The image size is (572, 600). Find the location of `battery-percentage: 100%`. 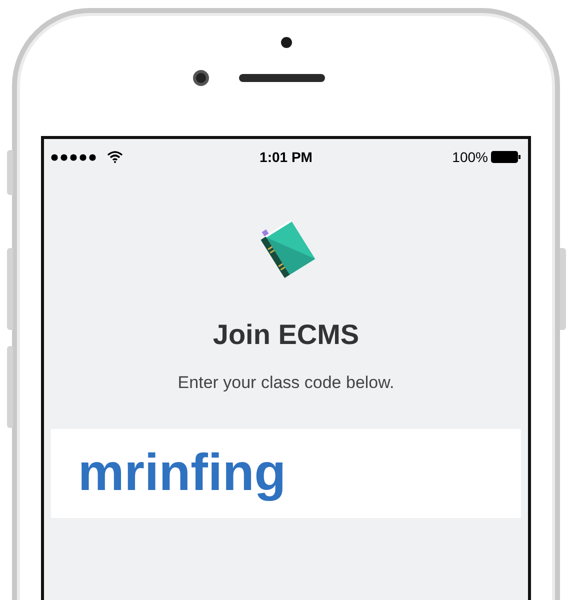

battery-percentage: 100% is located at coordinates (470, 157).